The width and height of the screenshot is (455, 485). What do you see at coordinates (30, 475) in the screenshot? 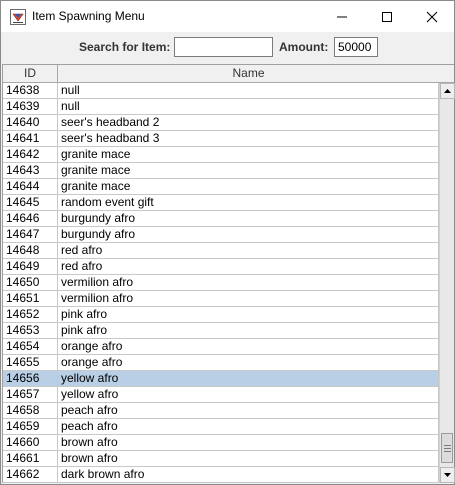
I see `cell-id: 14662` at bounding box center [30, 475].